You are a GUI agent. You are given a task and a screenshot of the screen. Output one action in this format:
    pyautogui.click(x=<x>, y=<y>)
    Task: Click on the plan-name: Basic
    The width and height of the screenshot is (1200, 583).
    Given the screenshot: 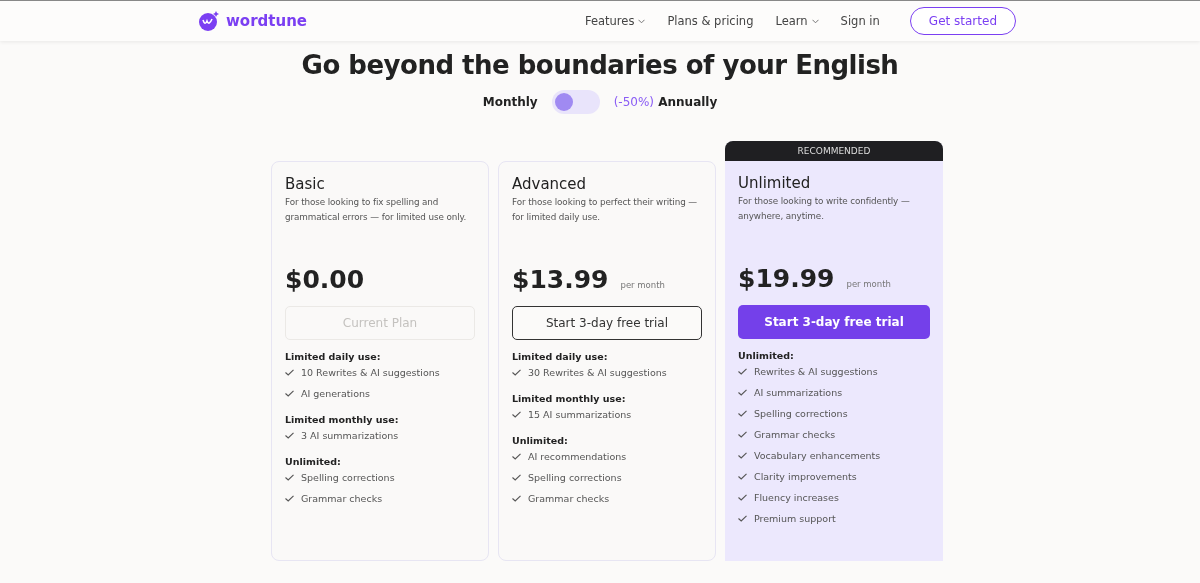 What is the action you would take?
    pyautogui.click(x=305, y=184)
    